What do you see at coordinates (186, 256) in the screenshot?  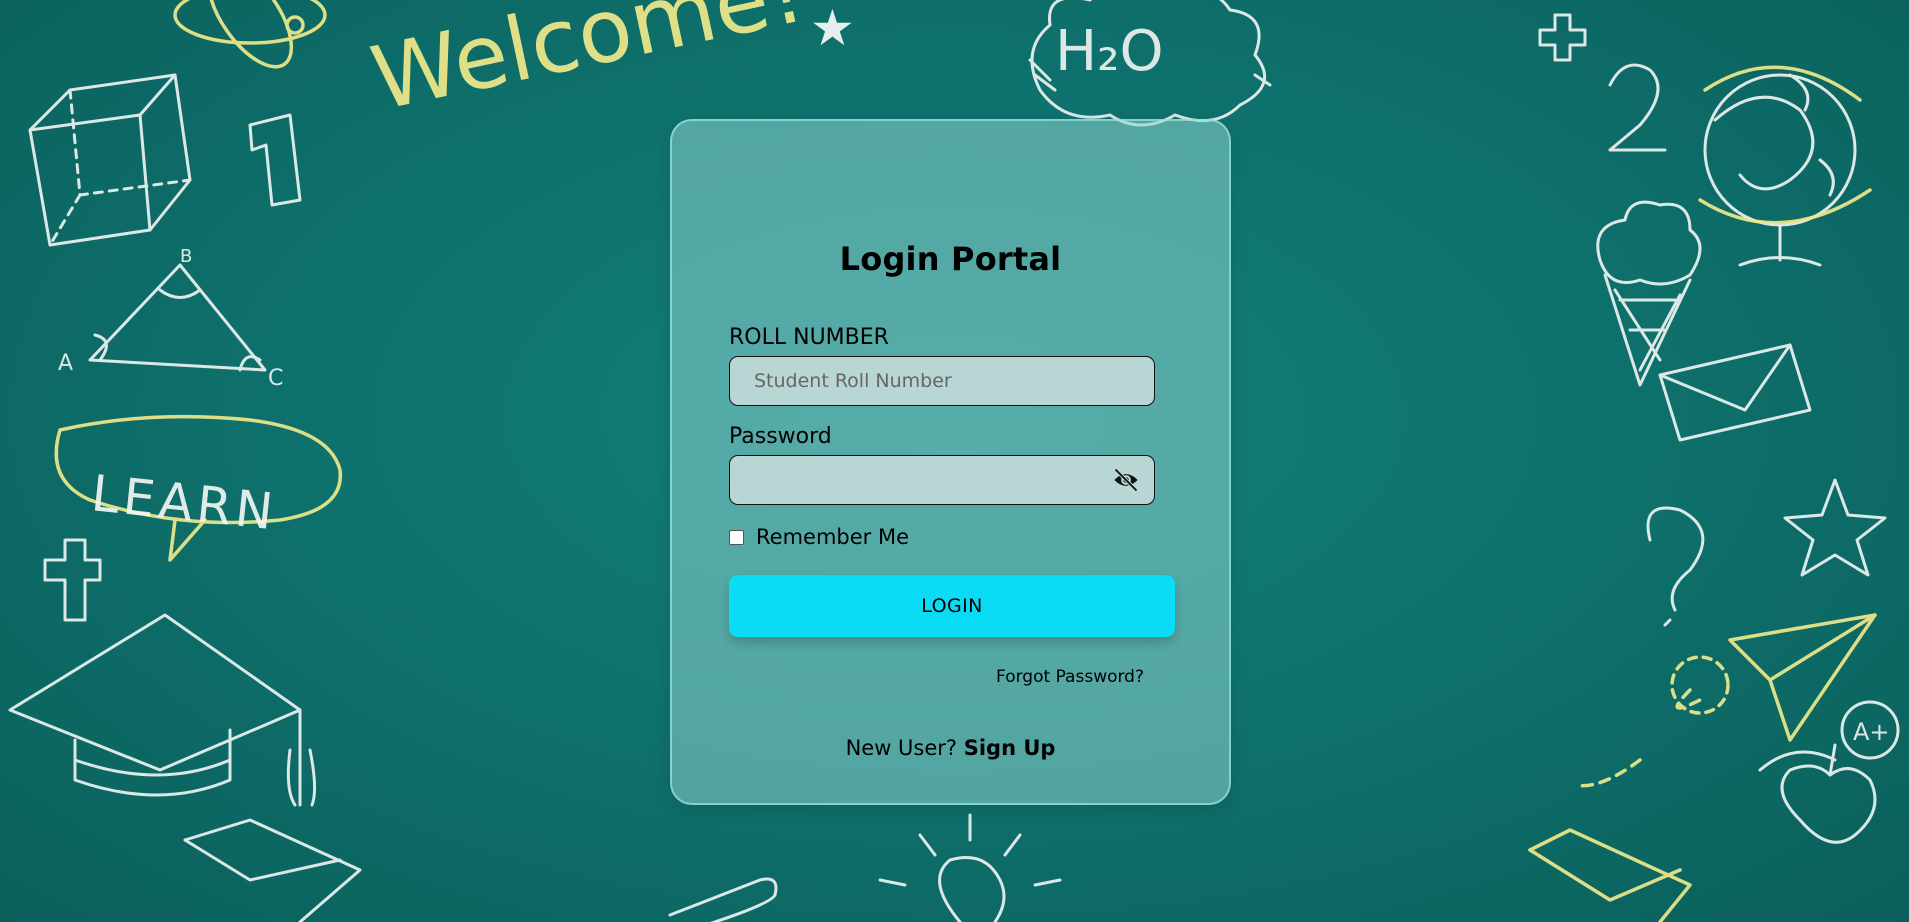 I see `triangle-label-b: B` at bounding box center [186, 256].